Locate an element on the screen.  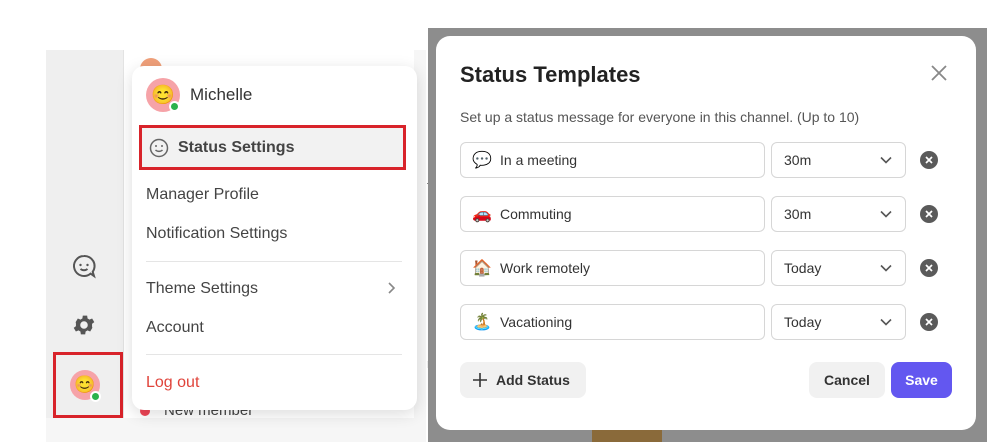
add-status-label: Add Status is located at coordinates (533, 380).